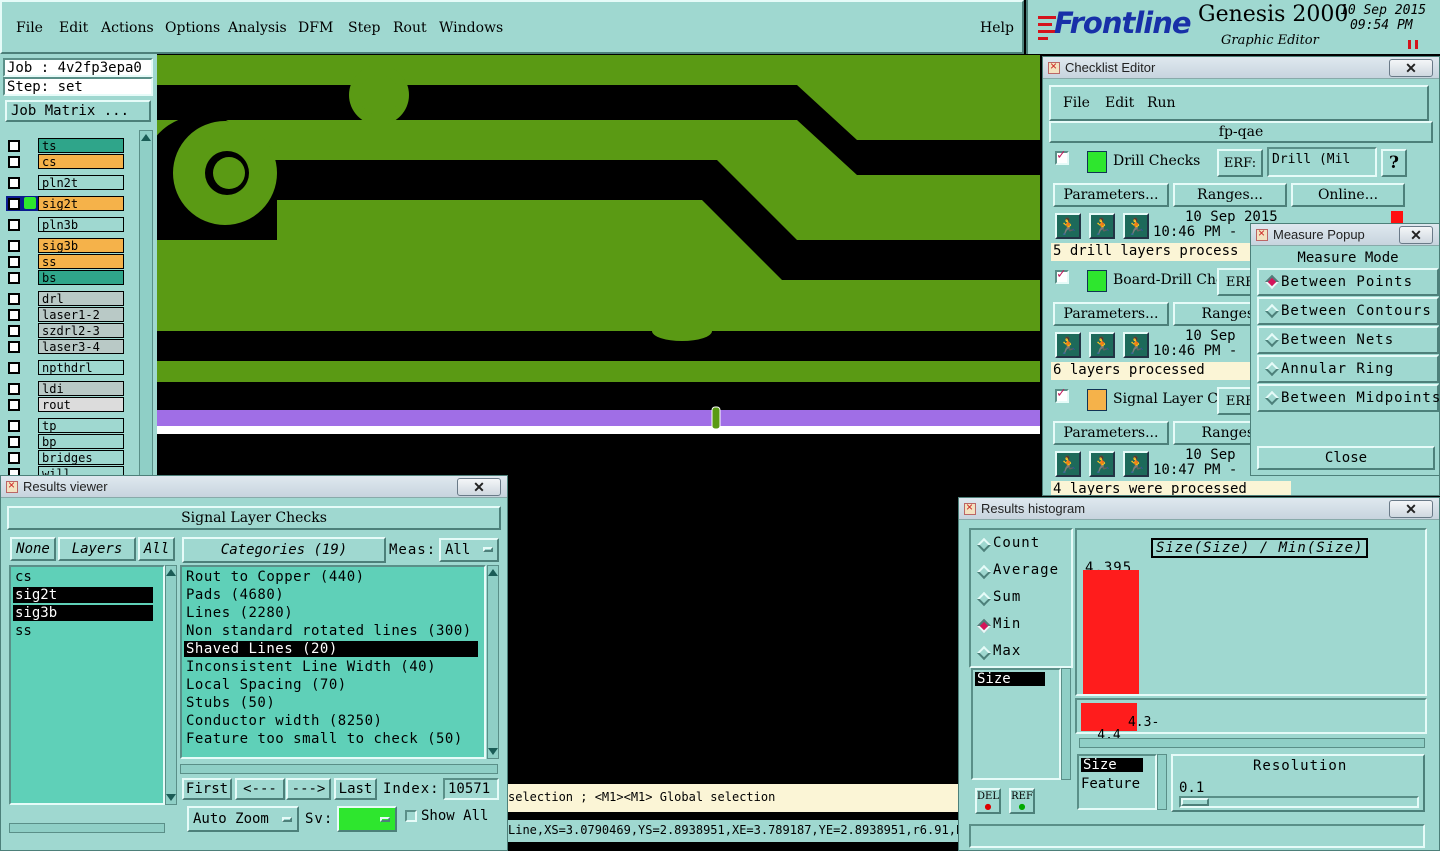  What do you see at coordinates (1322, 162) in the screenshot?
I see `erf-value: Drill (Mil` at bounding box center [1322, 162].